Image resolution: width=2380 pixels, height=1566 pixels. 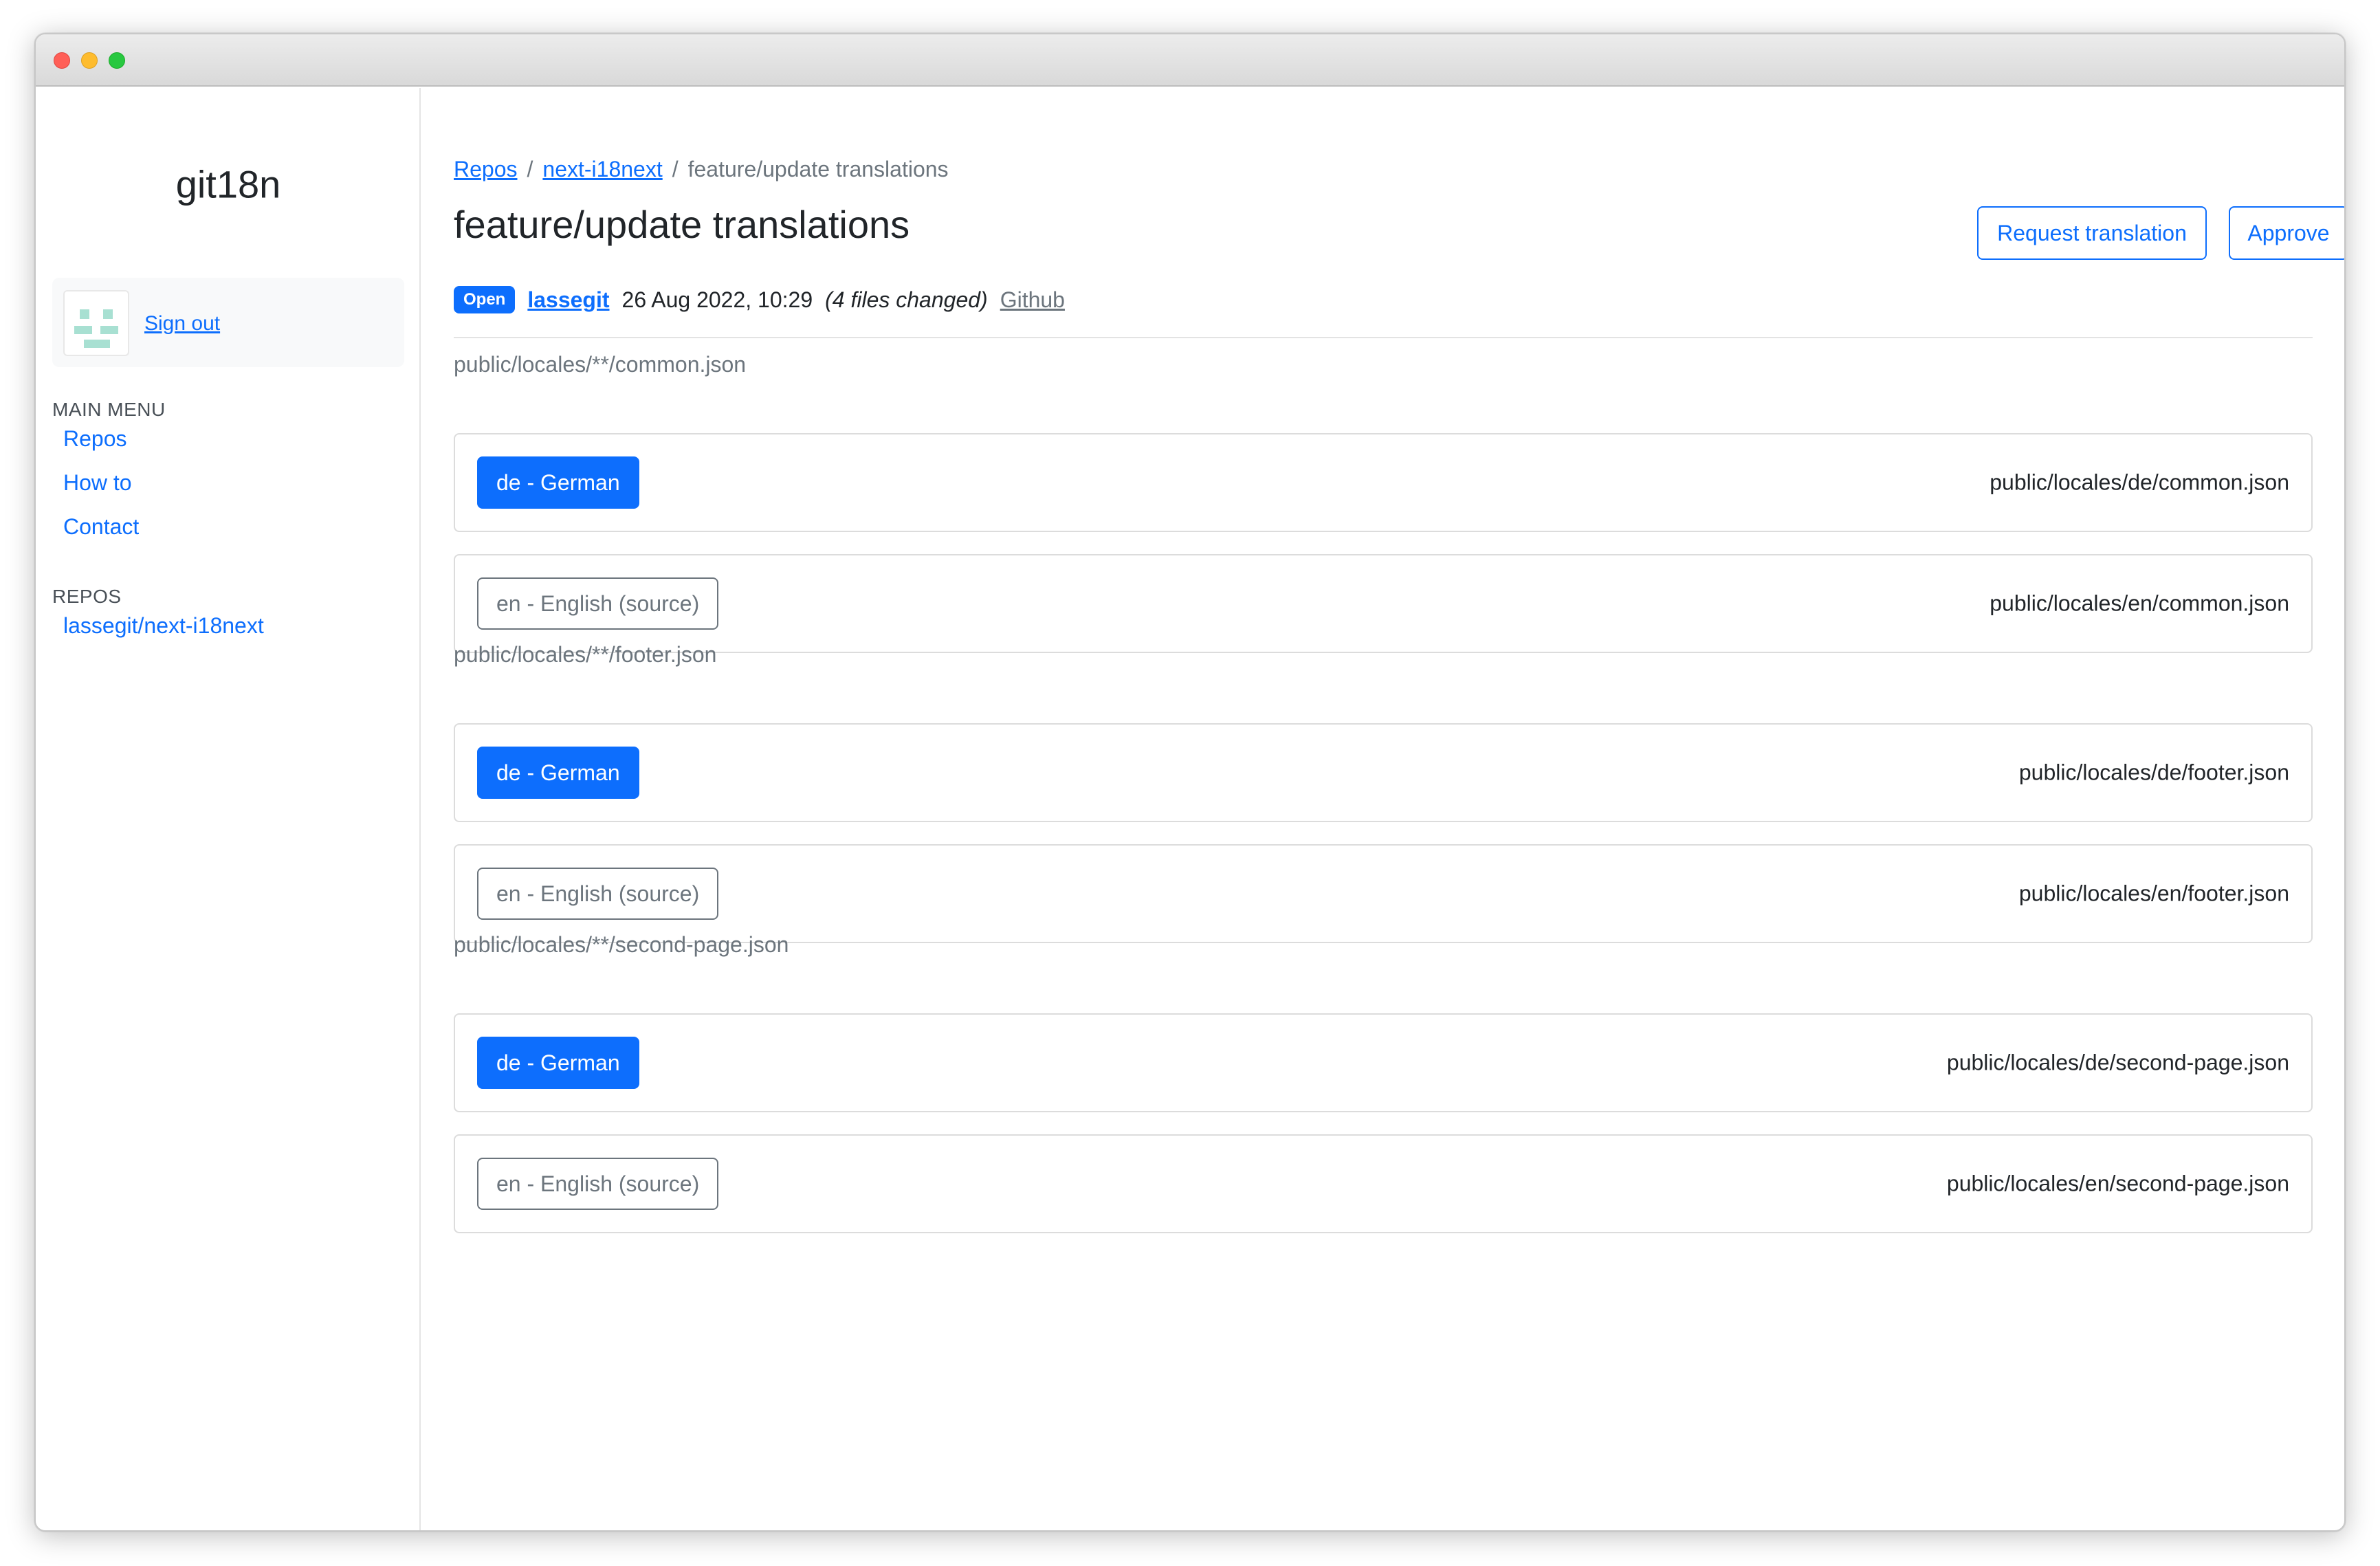 What do you see at coordinates (2139, 603) in the screenshot?
I see `file-path: public/locales/en/common.json` at bounding box center [2139, 603].